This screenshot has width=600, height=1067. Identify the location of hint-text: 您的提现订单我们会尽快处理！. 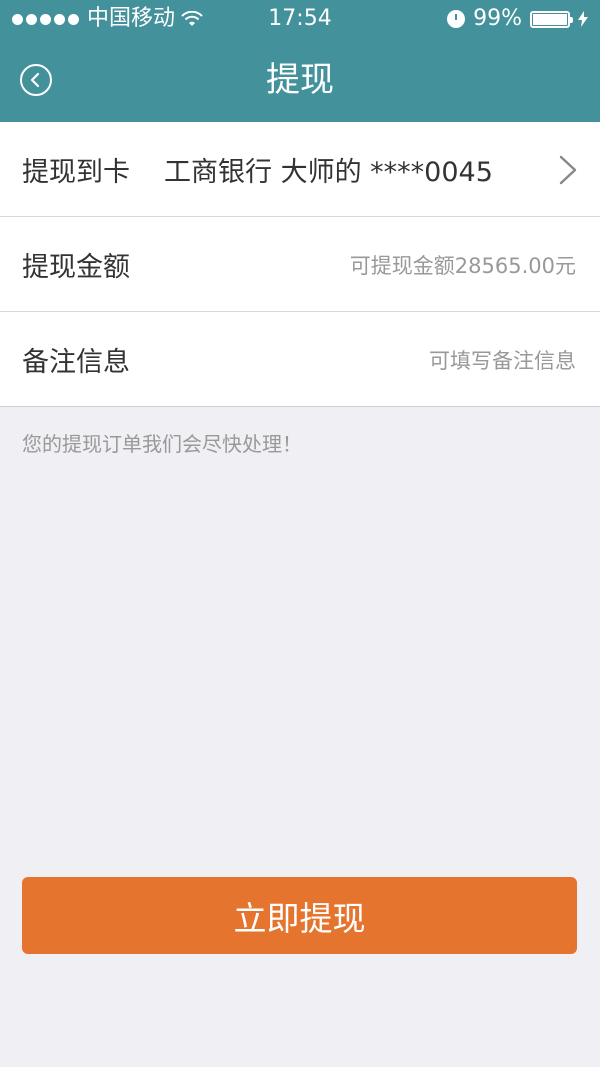
(162, 444).